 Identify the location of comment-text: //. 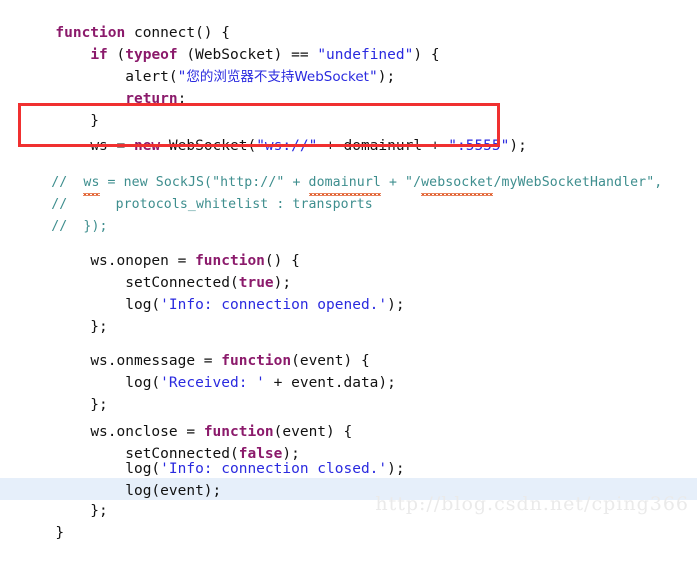
(67, 182).